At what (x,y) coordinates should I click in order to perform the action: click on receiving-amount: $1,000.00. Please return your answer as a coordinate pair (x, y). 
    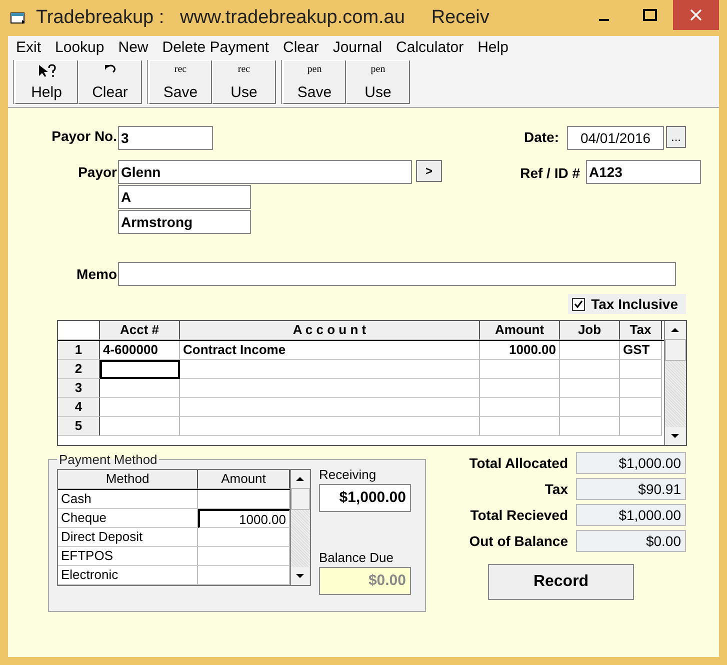
    Looking at the image, I should click on (365, 498).